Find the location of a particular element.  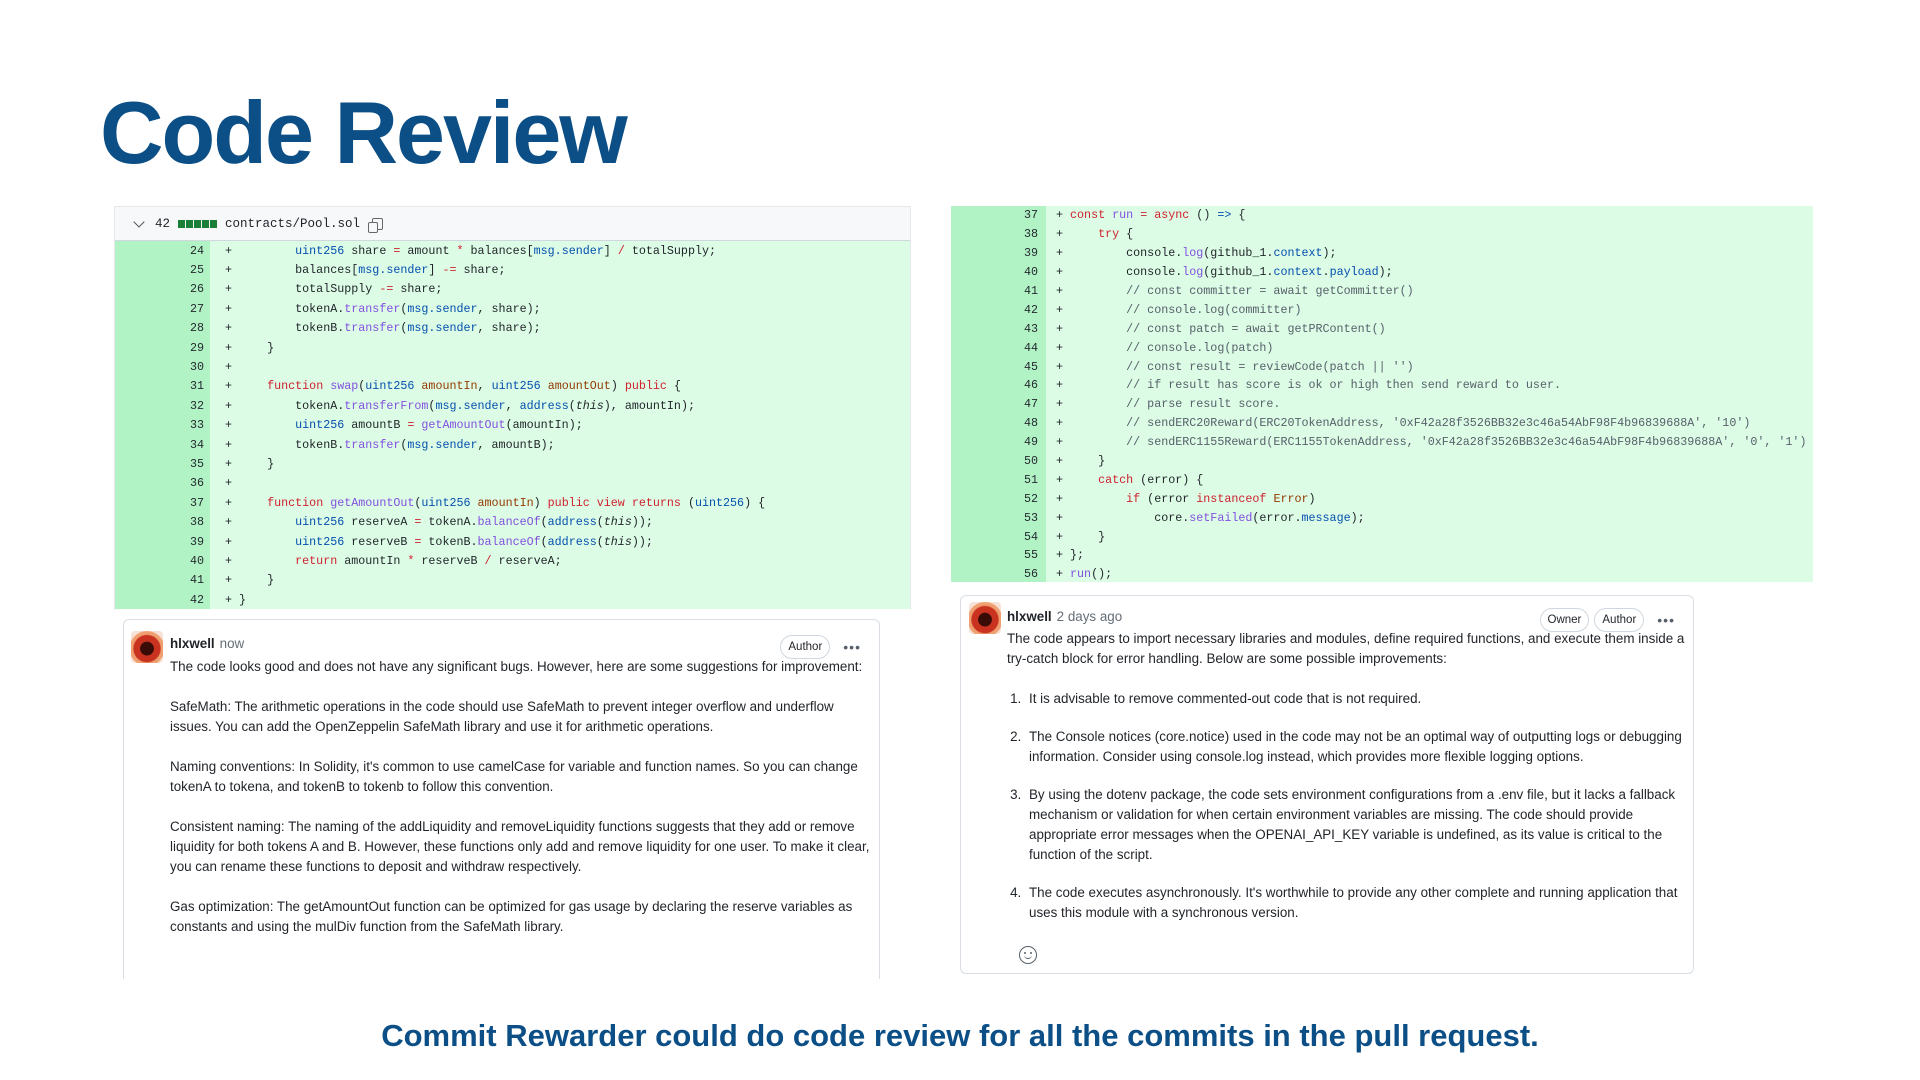

line-number: 49 is located at coordinates (994, 442).